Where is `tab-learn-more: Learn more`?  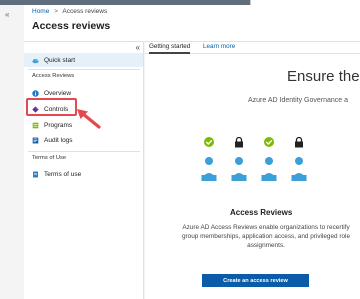
tab-learn-more: Learn more is located at coordinates (219, 46).